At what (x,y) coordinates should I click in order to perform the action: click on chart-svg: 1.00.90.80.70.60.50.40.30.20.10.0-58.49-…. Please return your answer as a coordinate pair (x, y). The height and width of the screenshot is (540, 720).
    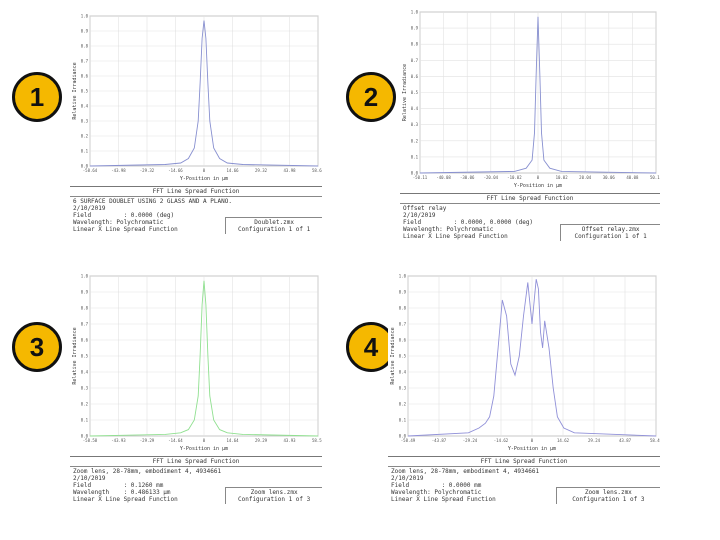
    Looking at the image, I should click on (525, 363).